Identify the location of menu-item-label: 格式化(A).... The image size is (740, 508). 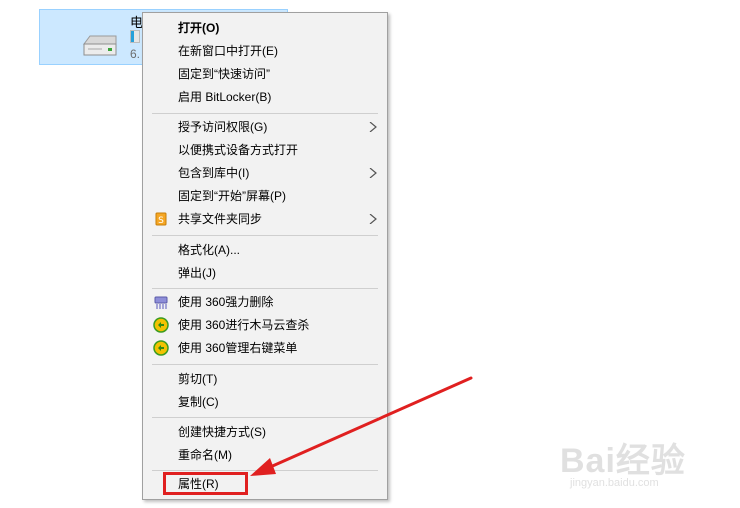
(209, 250).